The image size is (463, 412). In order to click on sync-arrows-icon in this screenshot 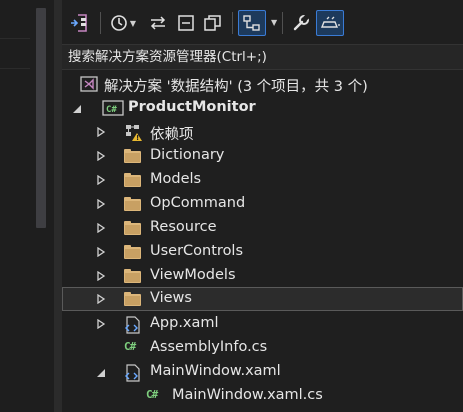, I will do `click(158, 23)`.